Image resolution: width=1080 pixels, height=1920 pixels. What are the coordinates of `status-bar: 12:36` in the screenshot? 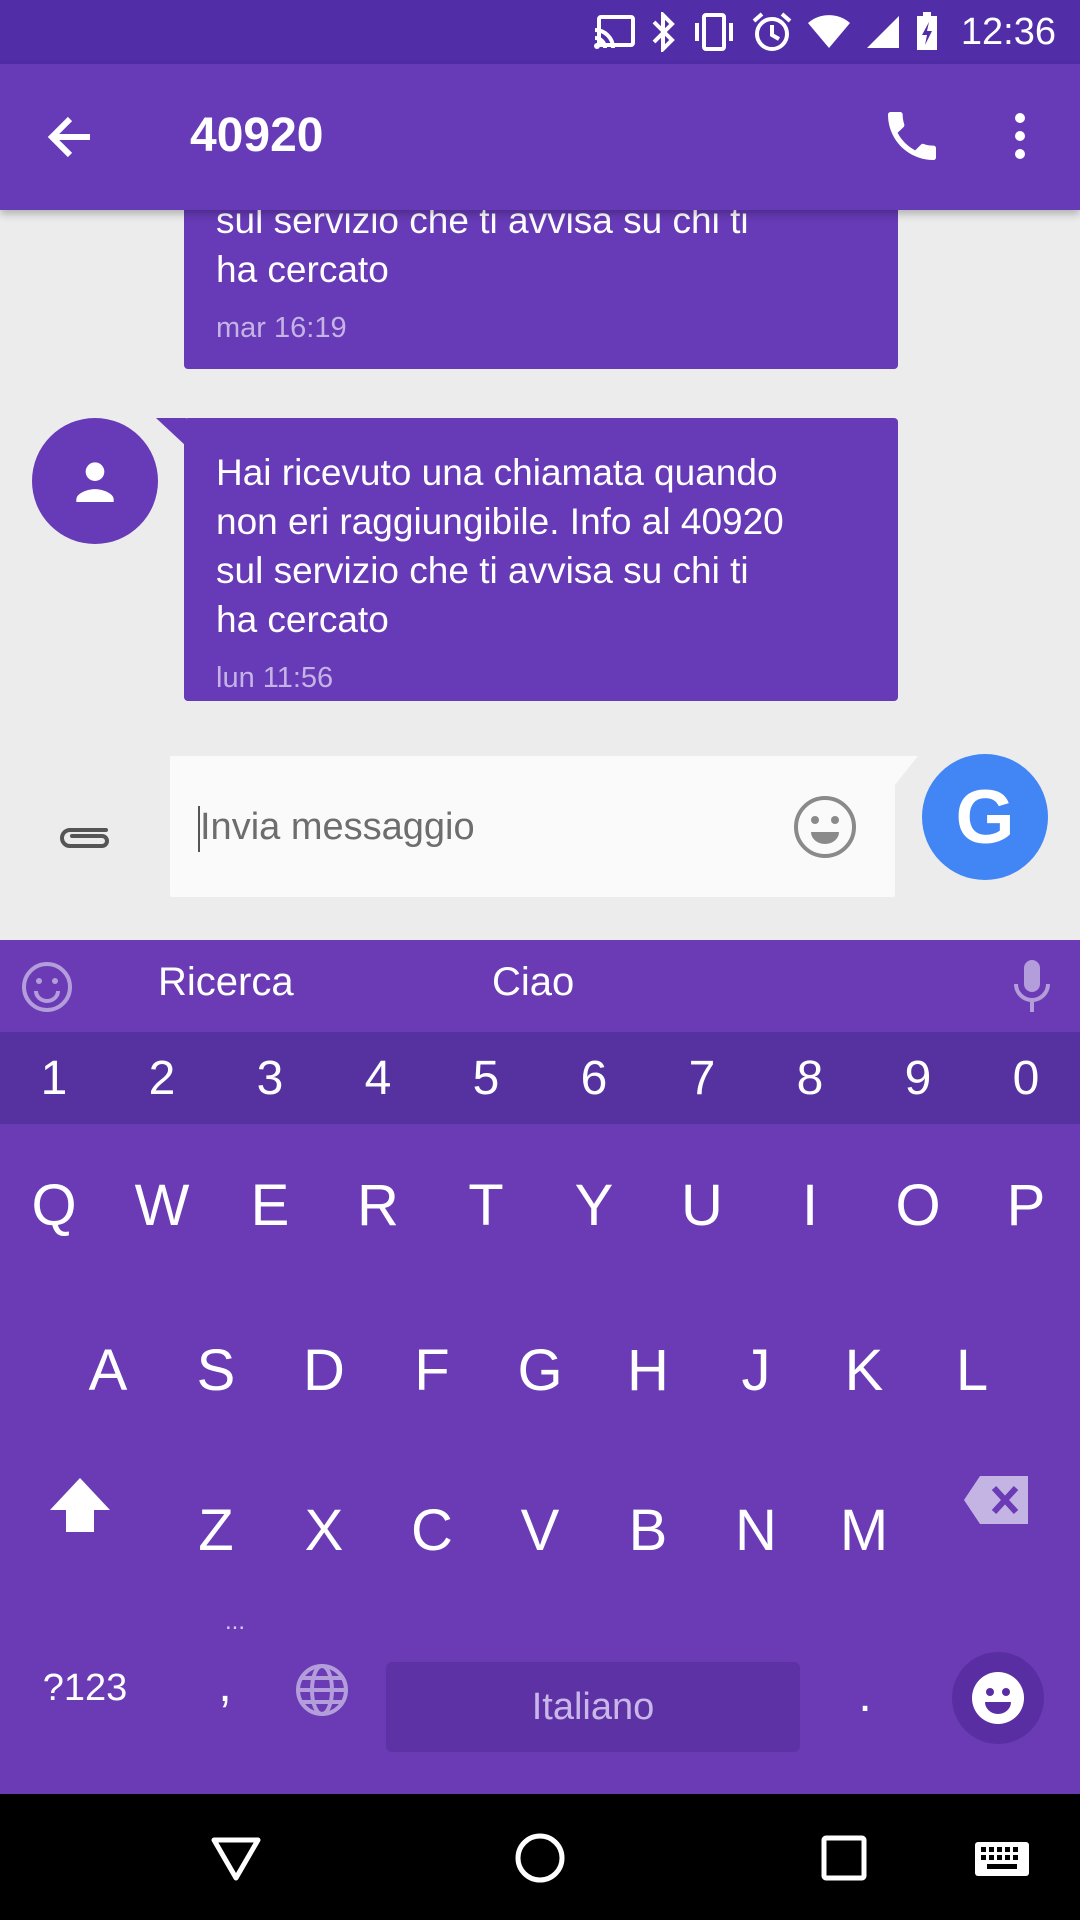 It's located at (540, 32).